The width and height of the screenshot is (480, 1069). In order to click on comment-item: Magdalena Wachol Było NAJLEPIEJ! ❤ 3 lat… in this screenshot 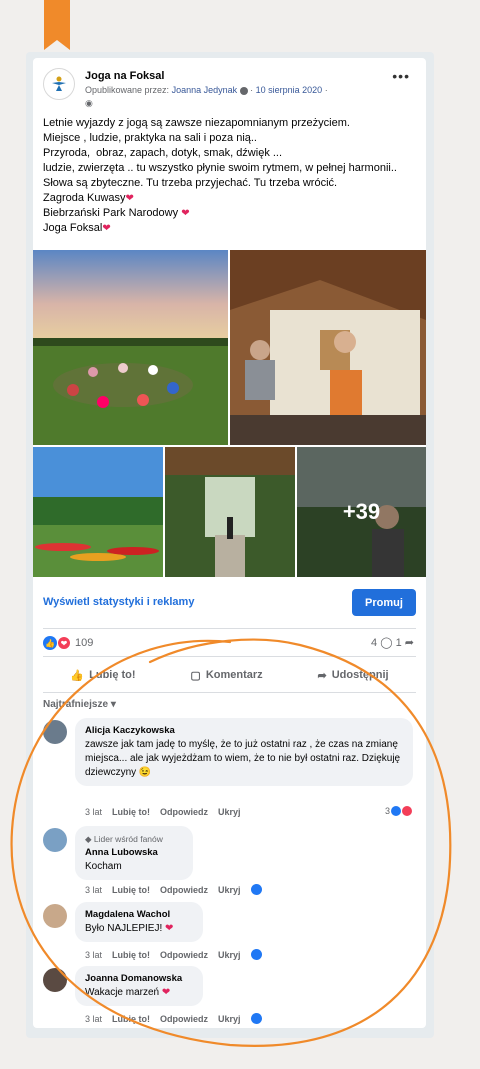, I will do `click(229, 933)`.